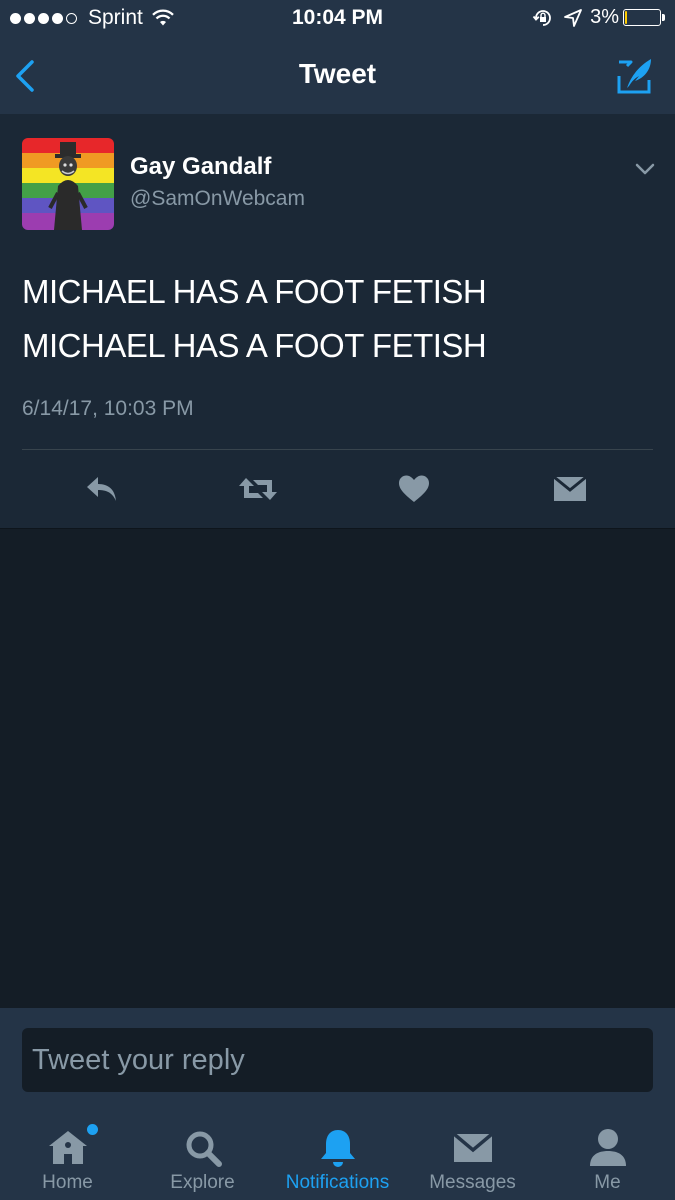 The width and height of the screenshot is (675, 1200). I want to click on tab-home: Home, so click(67, 1158).